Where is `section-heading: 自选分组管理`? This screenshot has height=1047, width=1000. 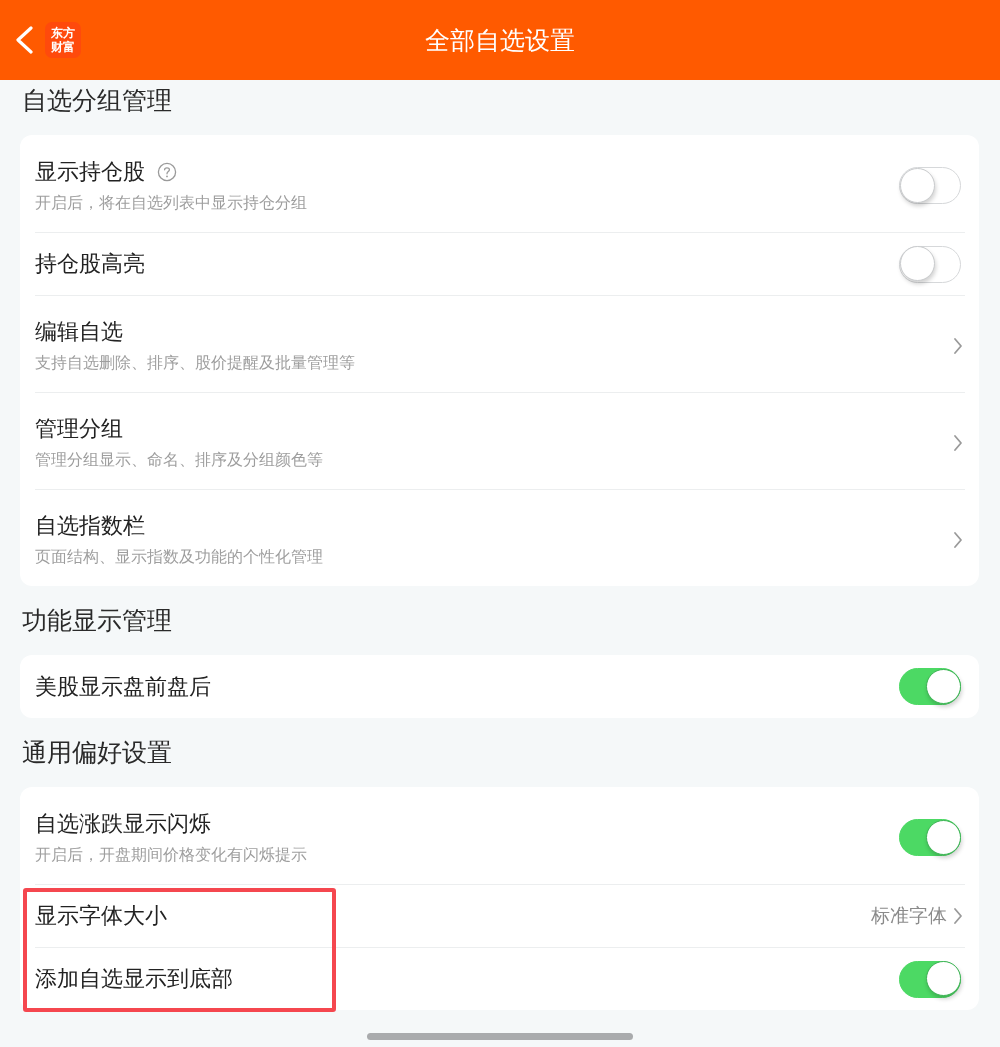 section-heading: 自选分组管理 is located at coordinates (97, 100).